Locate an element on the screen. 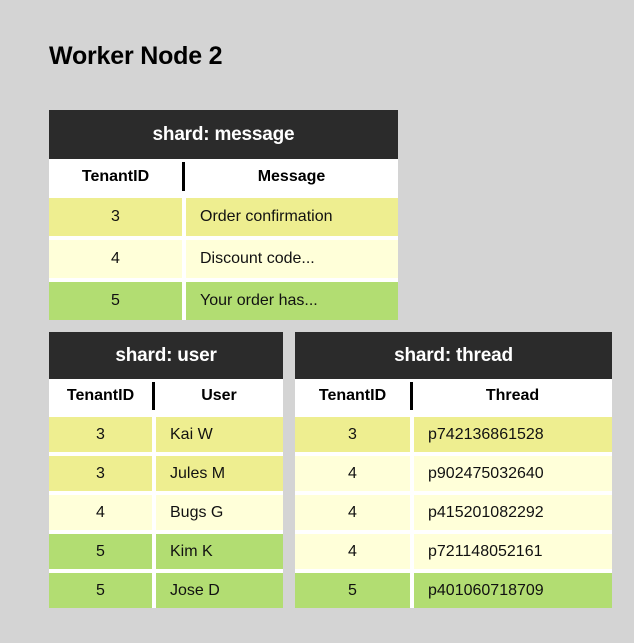 Image resolution: width=634 pixels, height=643 pixels. table-row: 4 p415201082292 is located at coordinates (453, 512).